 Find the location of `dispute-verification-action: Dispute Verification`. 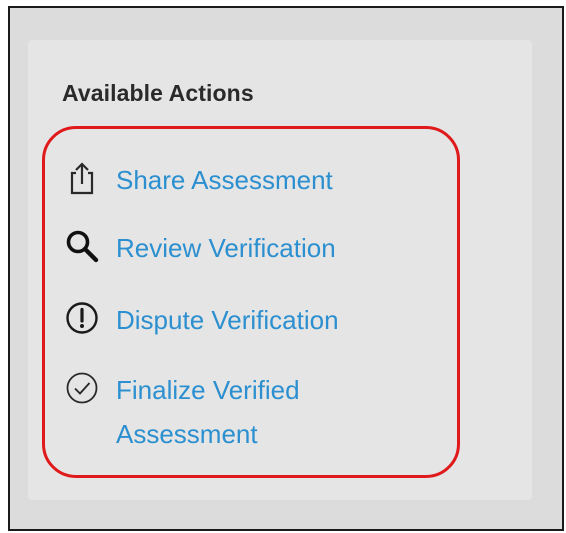

dispute-verification-action: Dispute Verification is located at coordinates (200, 320).